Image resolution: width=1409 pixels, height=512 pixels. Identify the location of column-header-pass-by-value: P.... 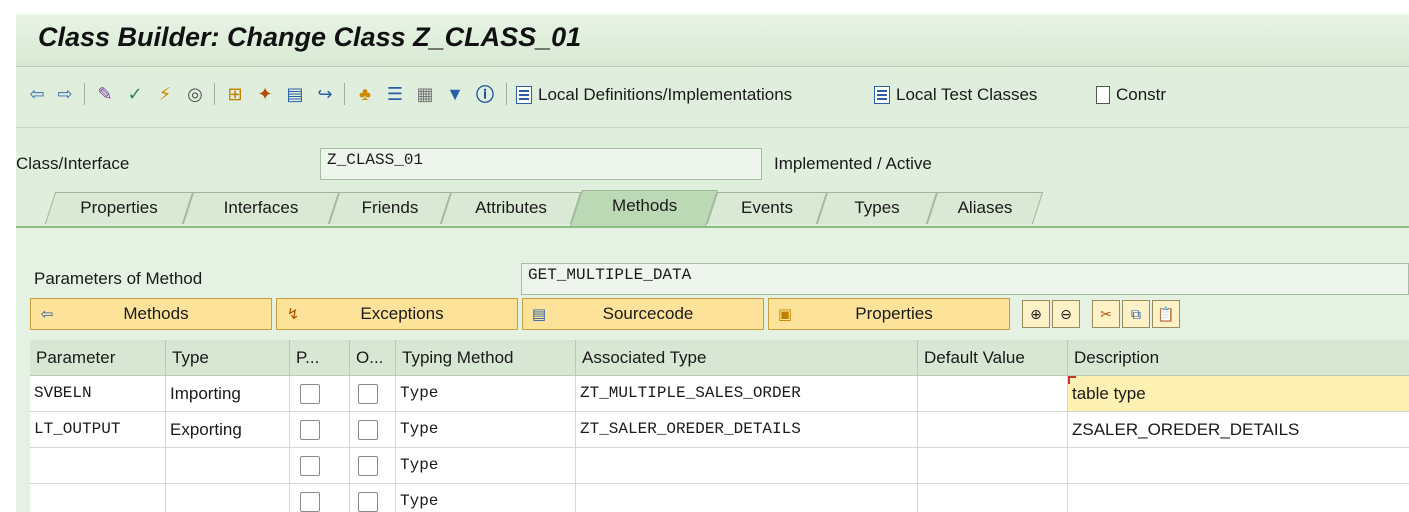
(320, 358).